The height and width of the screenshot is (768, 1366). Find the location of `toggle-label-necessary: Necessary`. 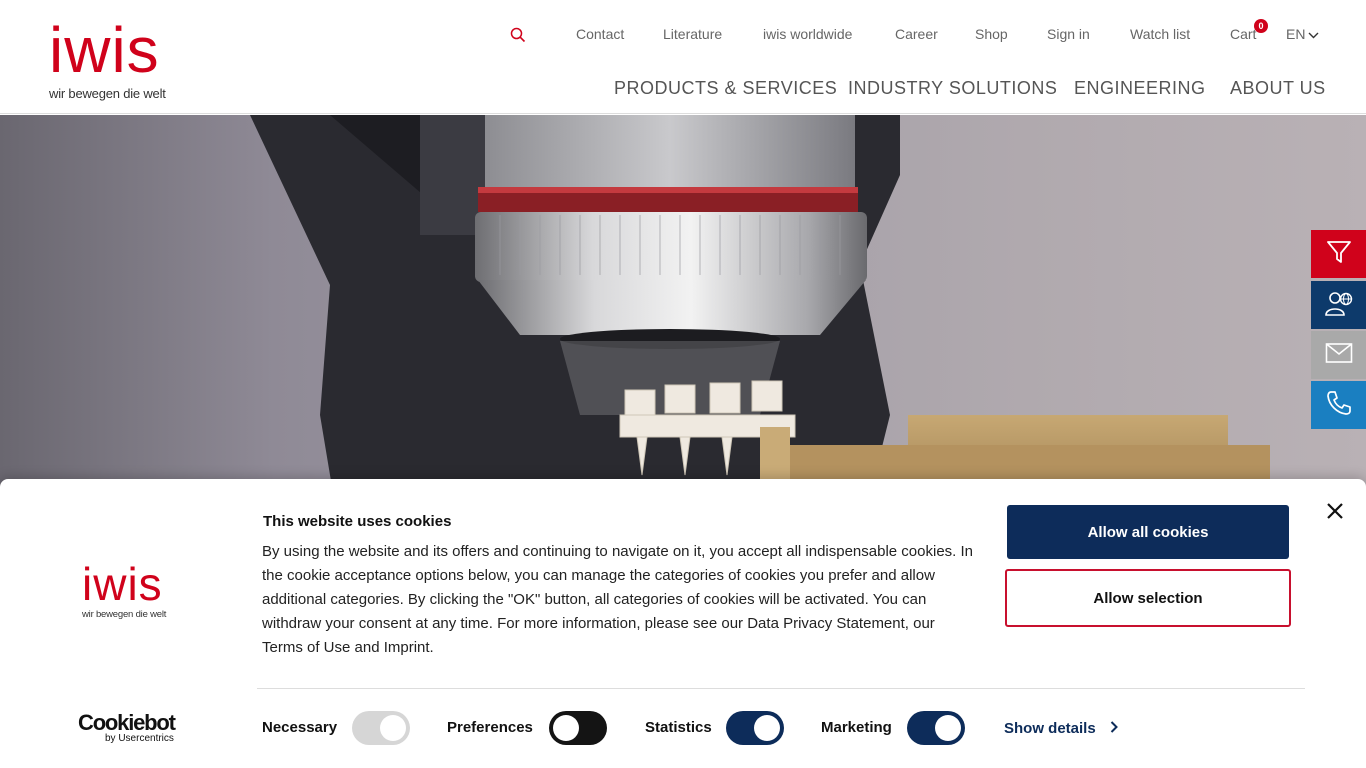

toggle-label-necessary: Necessary is located at coordinates (300, 727).